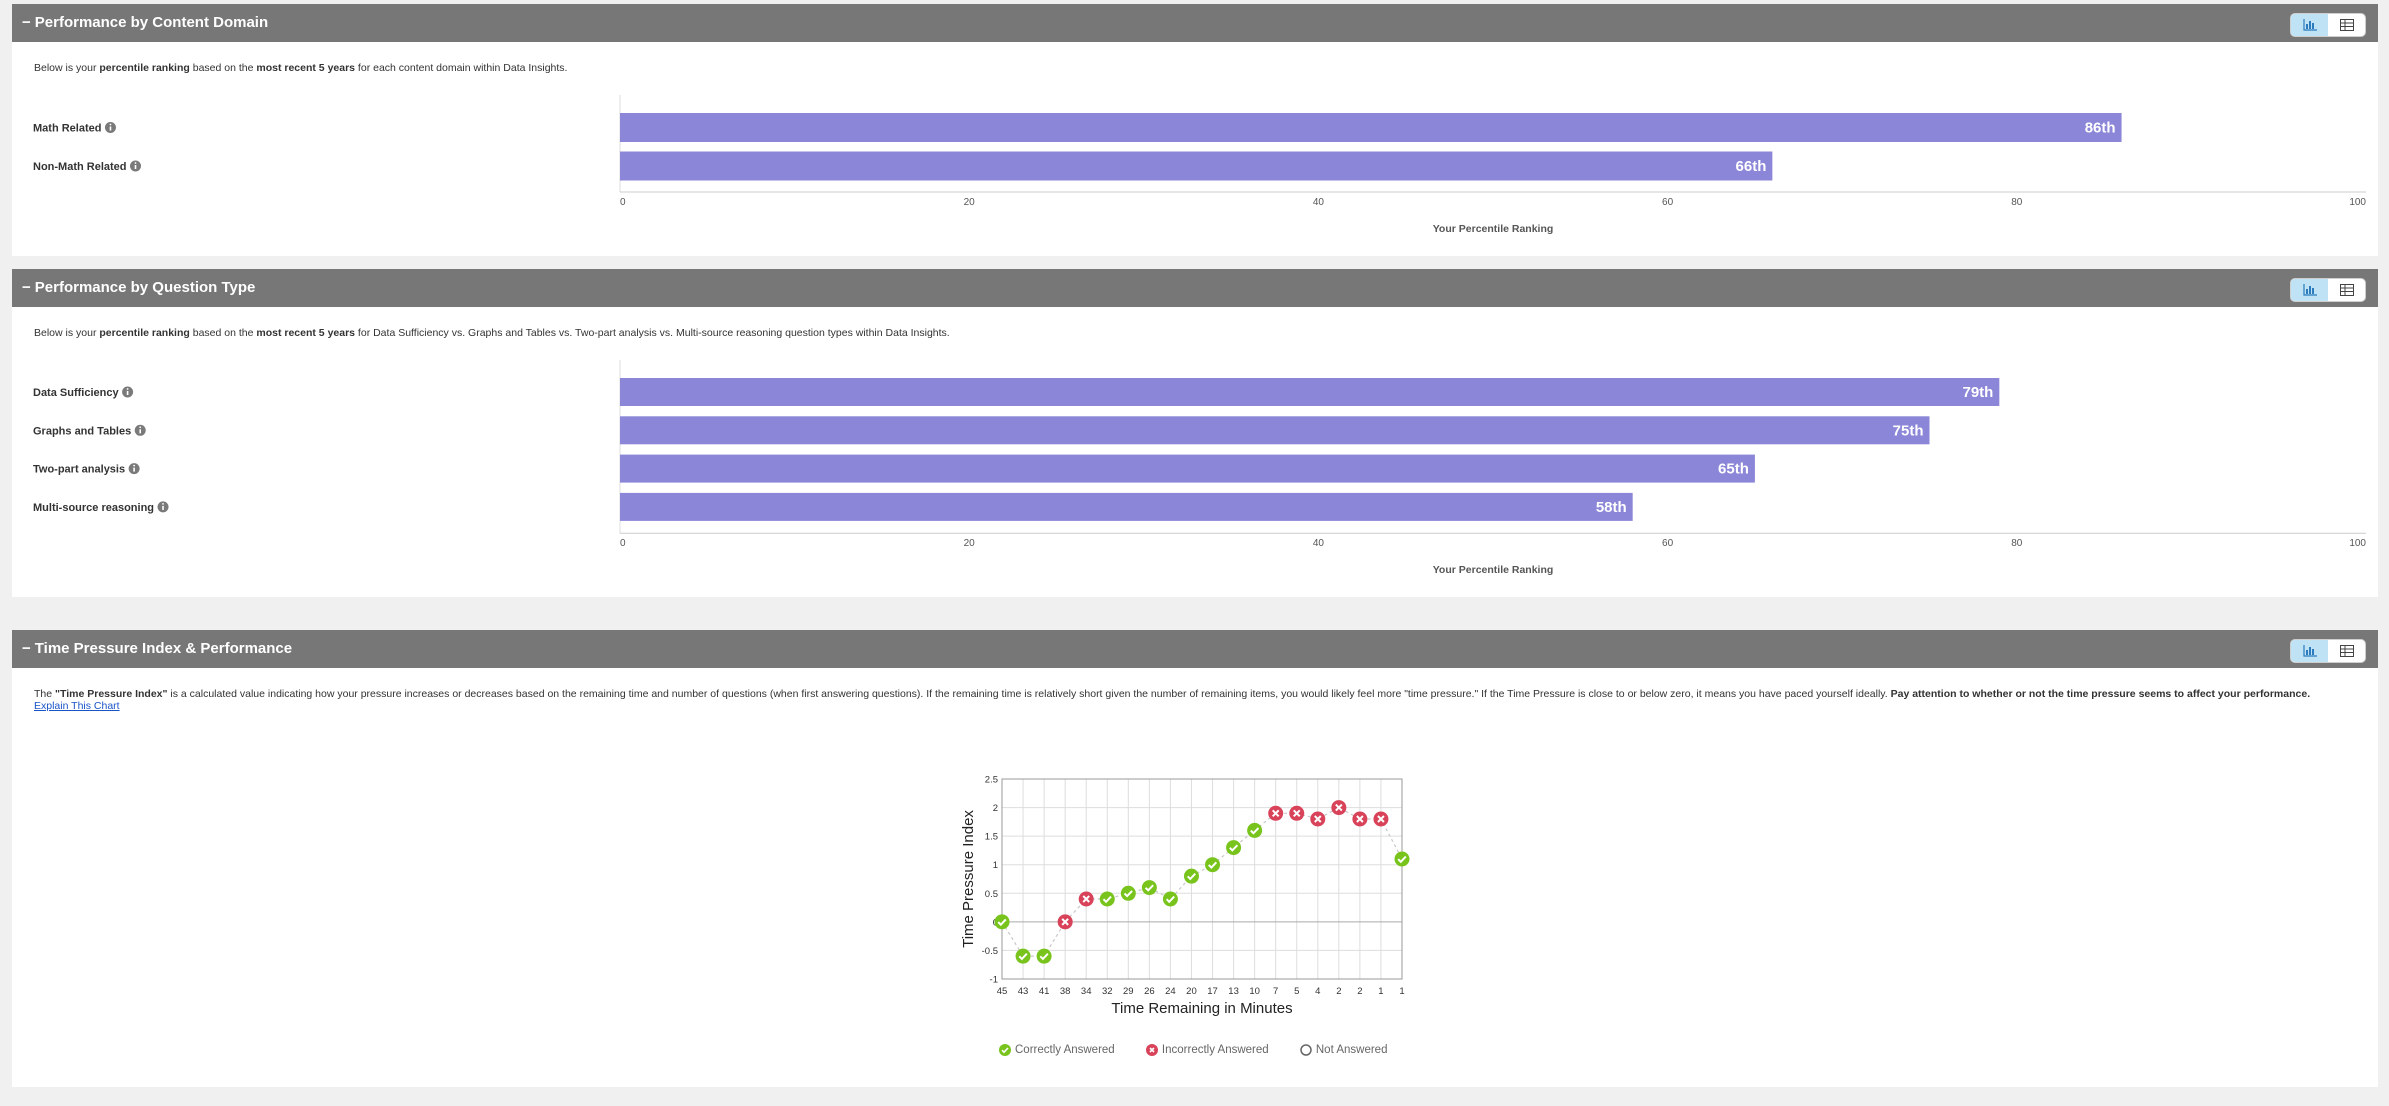 The height and width of the screenshot is (1106, 2389). I want to click on legend-item-incorrect: Incorrectly Answered, so click(1207, 1050).